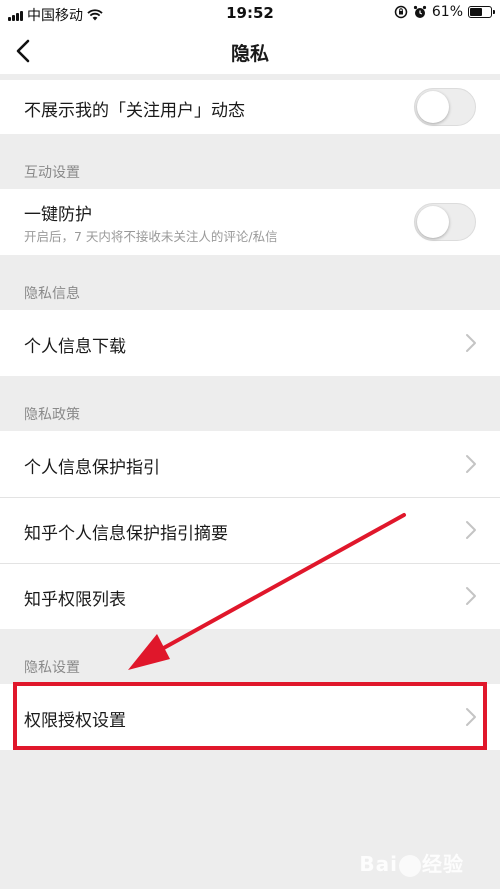 The height and width of the screenshot is (889, 500). Describe the element at coordinates (267, 591) in the screenshot. I see `annotation-arrow-icon` at that location.